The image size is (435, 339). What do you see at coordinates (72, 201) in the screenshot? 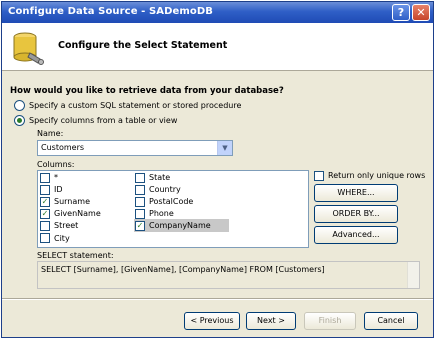
I see `column-label-surname: Surname` at bounding box center [72, 201].